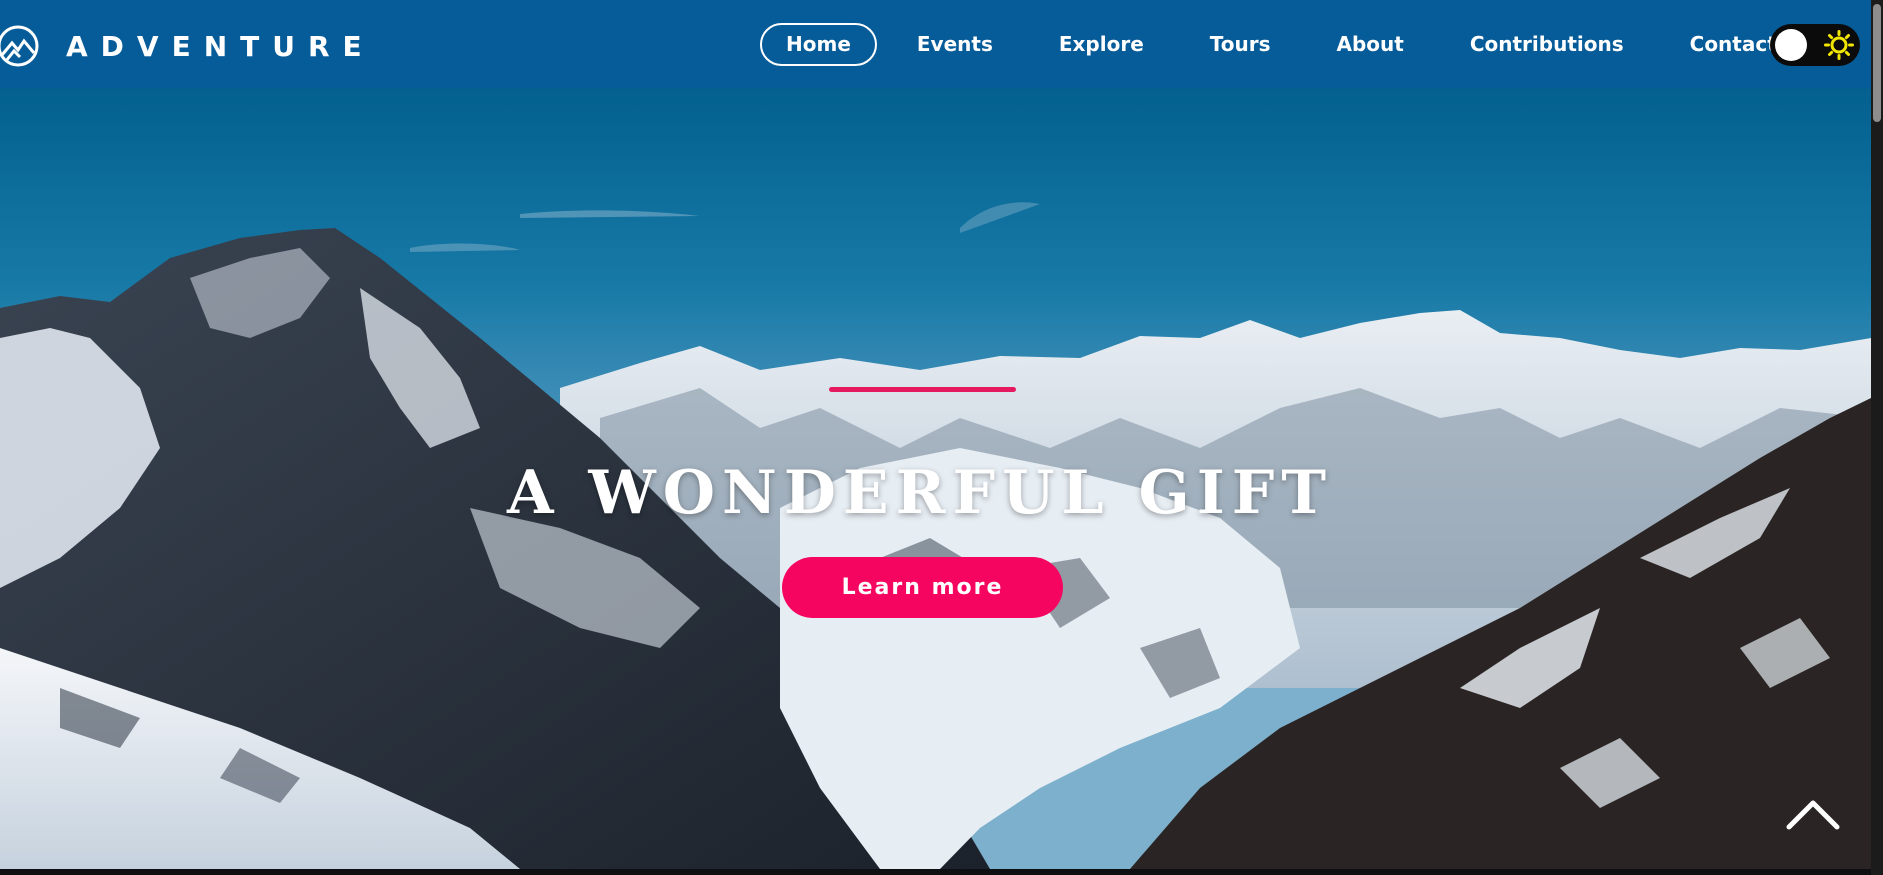  Describe the element at coordinates (922, 587) in the screenshot. I see `learn-more-button: Learn more` at that location.